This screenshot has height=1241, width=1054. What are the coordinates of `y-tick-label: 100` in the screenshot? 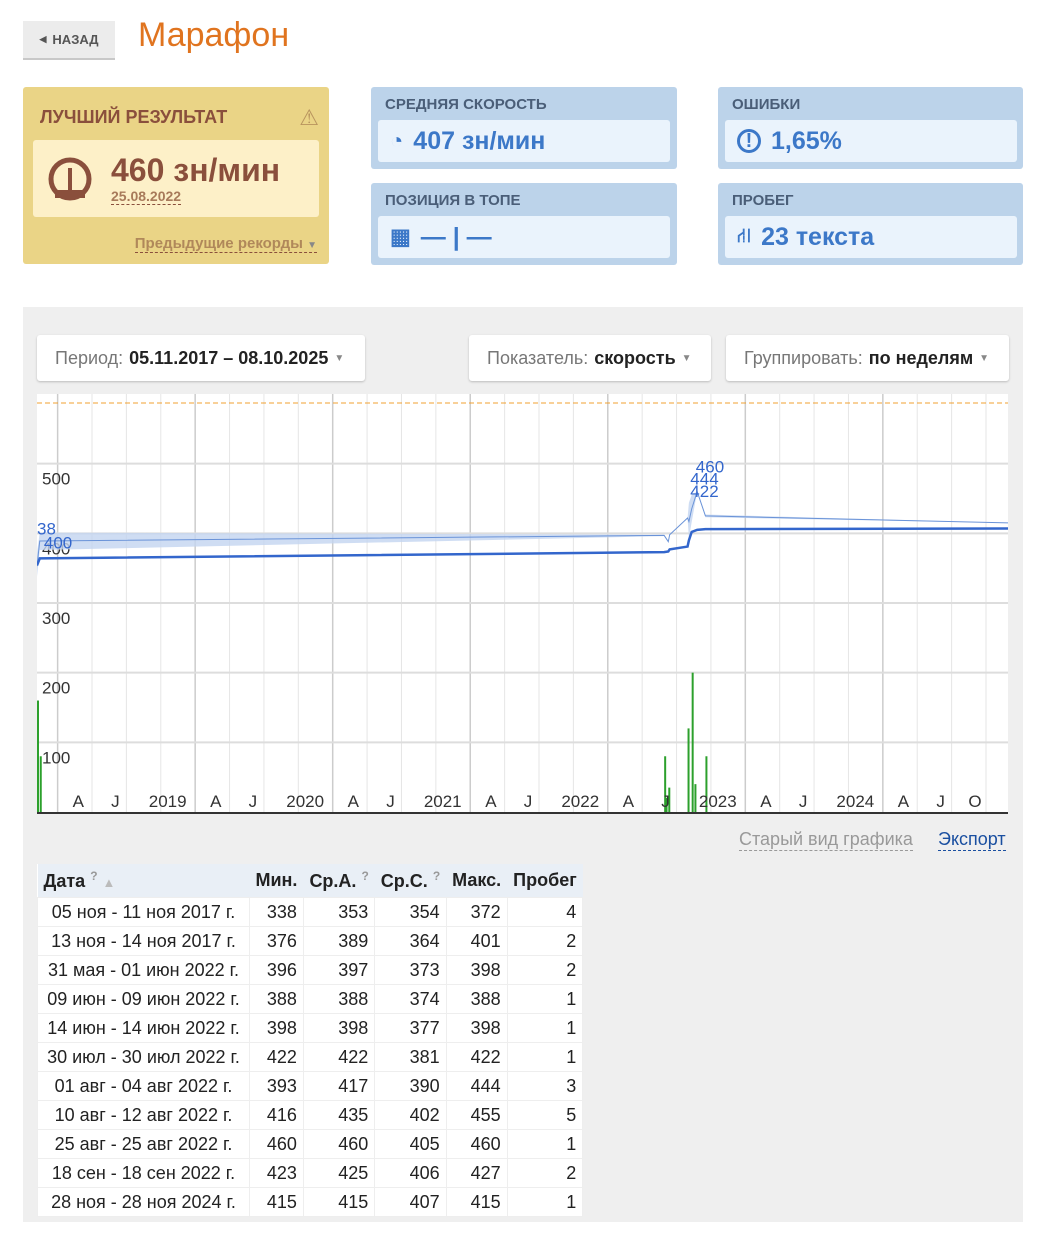 It's located at (56, 757).